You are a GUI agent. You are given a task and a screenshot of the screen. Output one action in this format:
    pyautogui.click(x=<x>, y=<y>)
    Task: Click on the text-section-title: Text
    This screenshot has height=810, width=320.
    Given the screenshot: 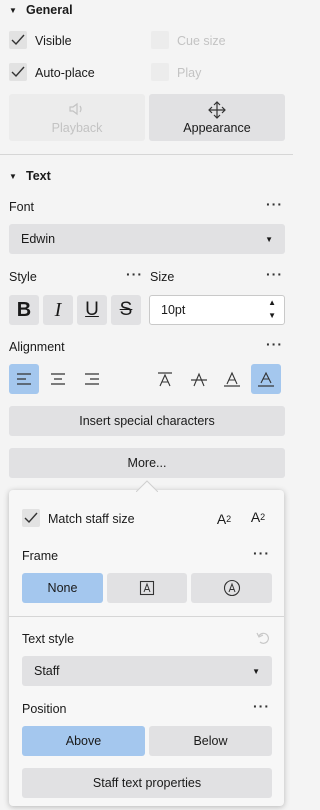 What is the action you would take?
    pyautogui.click(x=38, y=176)
    